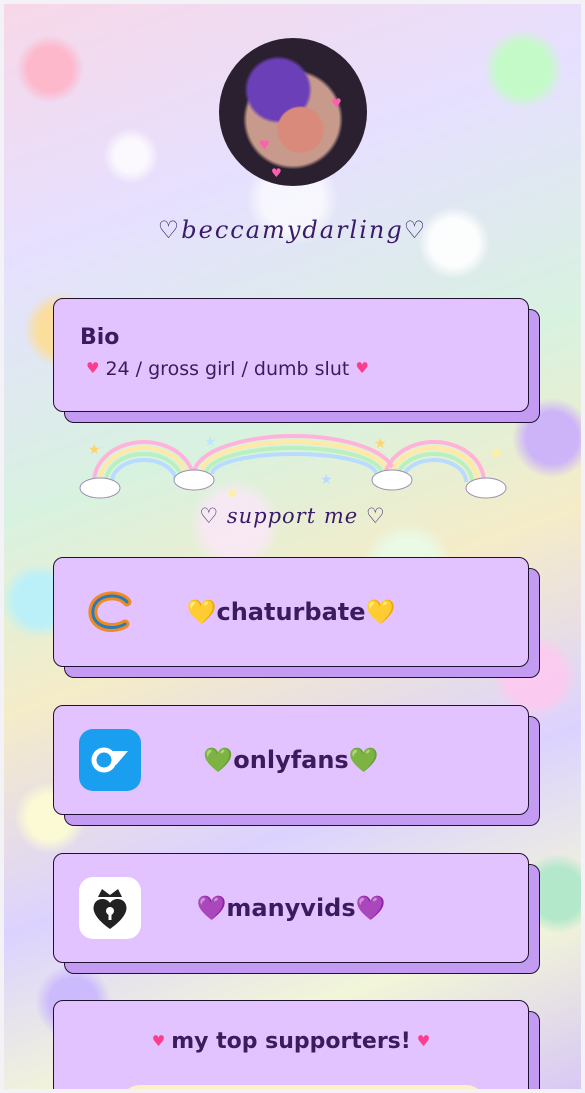 The height and width of the screenshot is (1093, 585). I want to click on chaturbate-link: 💛chaturbate💛, so click(291, 612).